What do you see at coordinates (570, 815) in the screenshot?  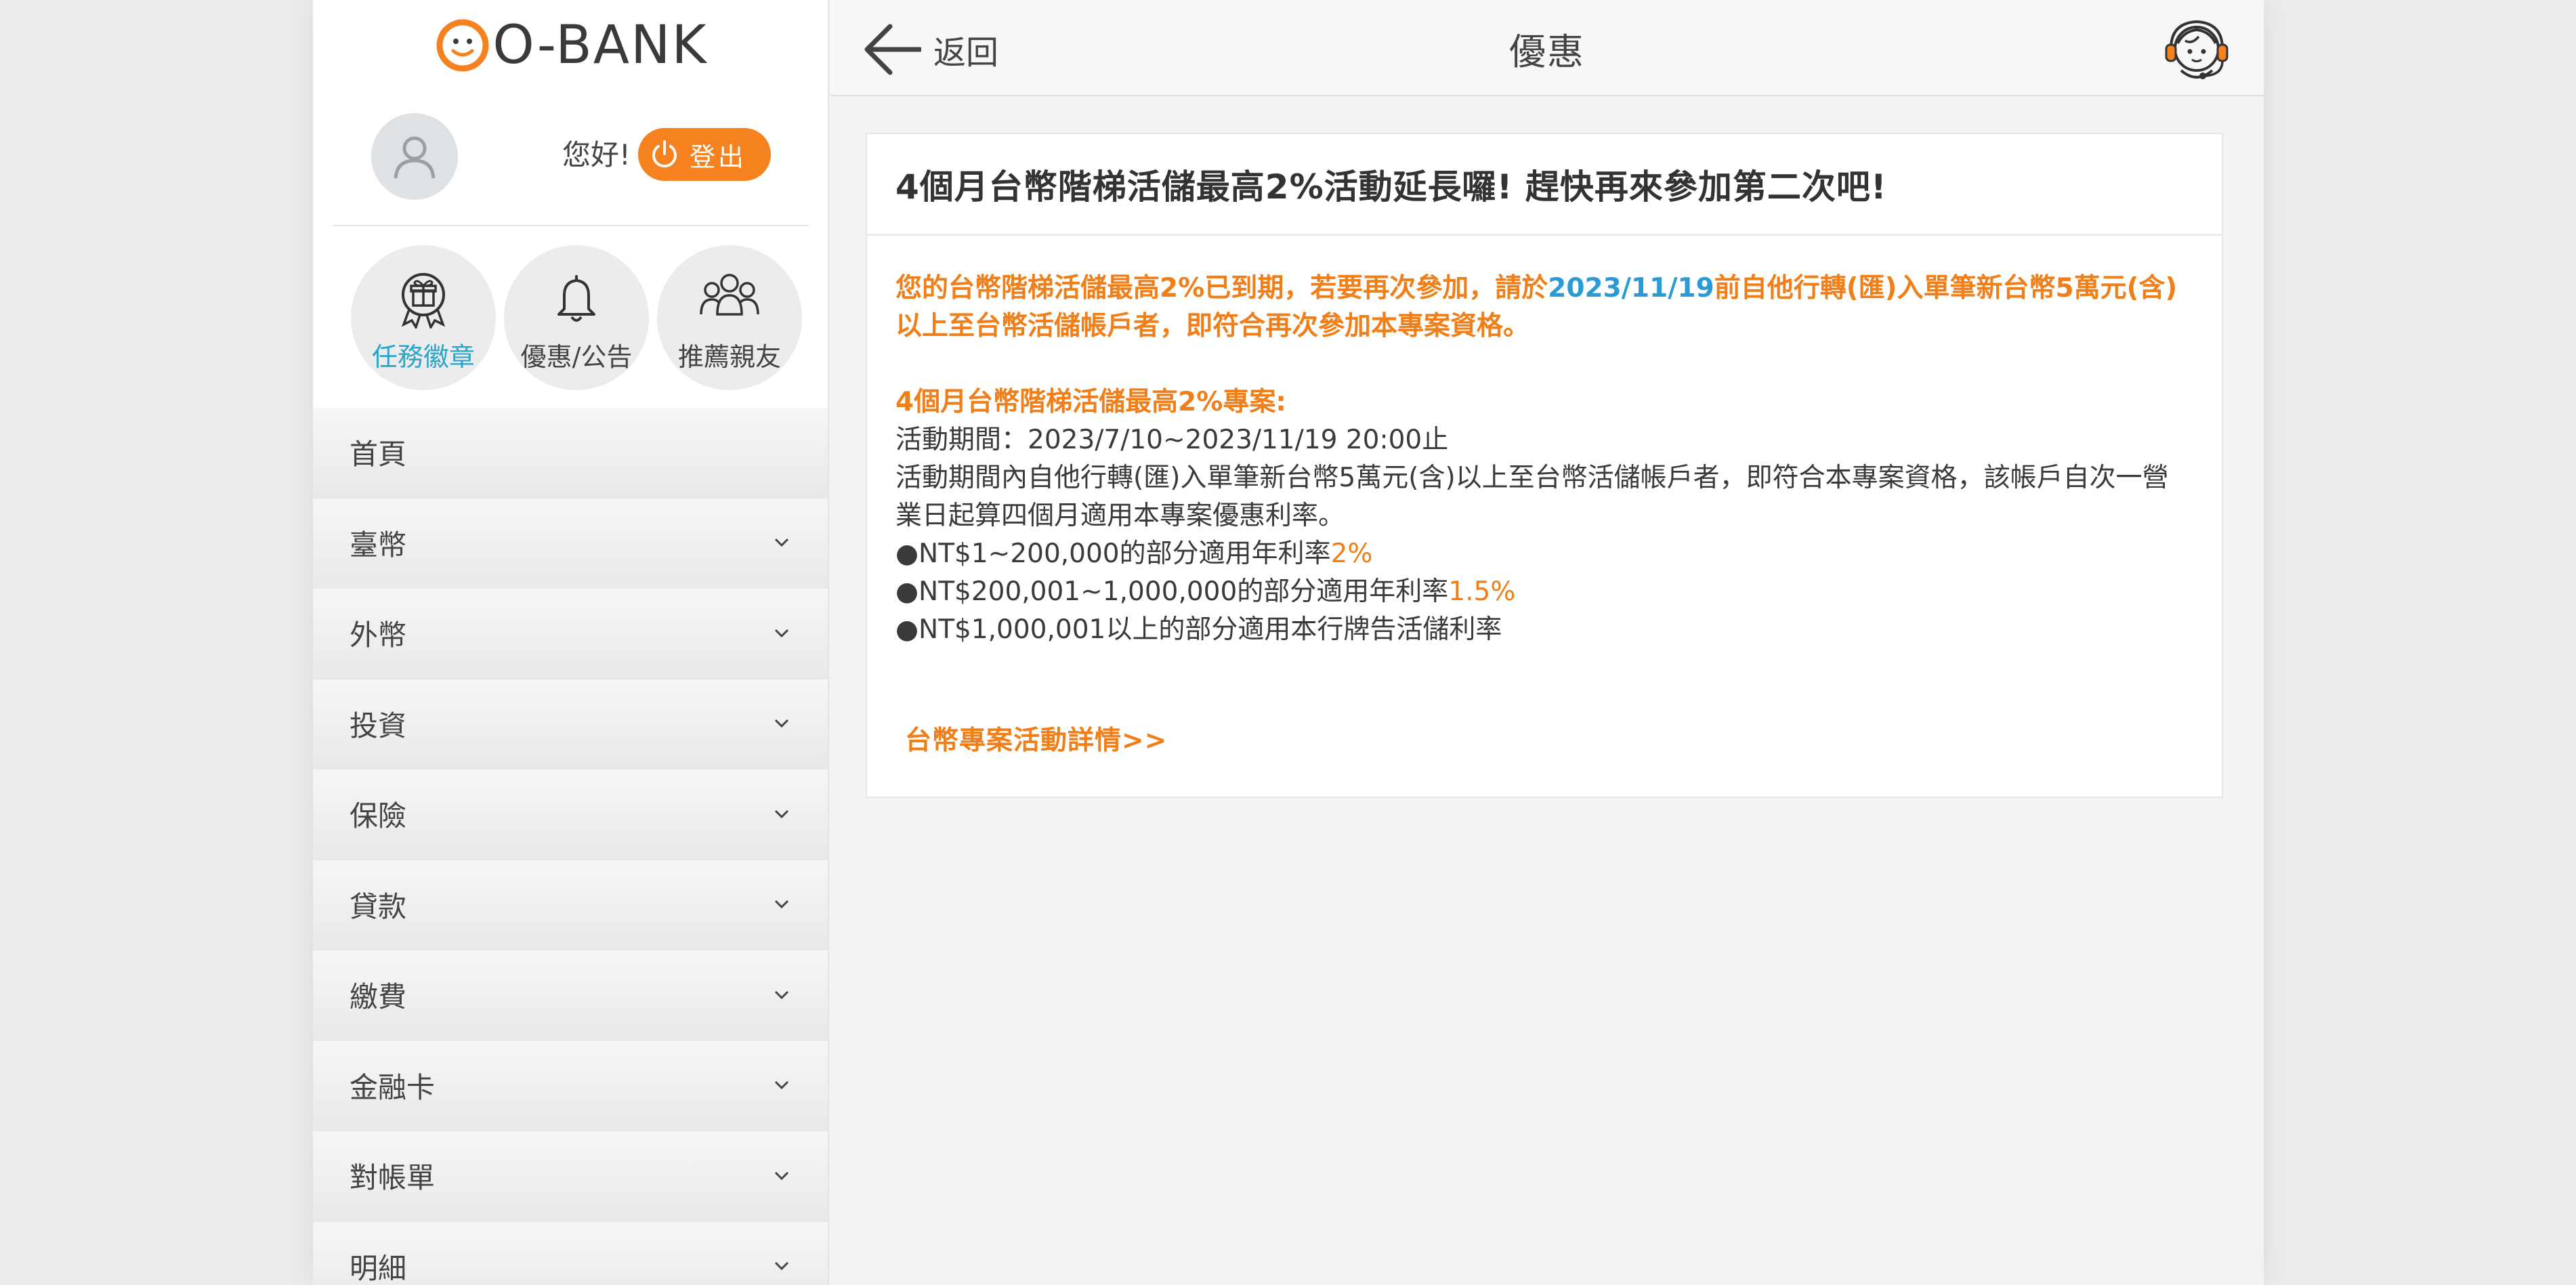 I see `sidebar-item-insurance: 保險` at bounding box center [570, 815].